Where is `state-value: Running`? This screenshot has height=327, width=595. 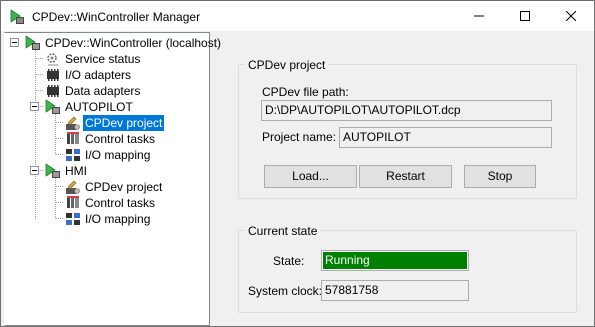 state-value: Running is located at coordinates (395, 260).